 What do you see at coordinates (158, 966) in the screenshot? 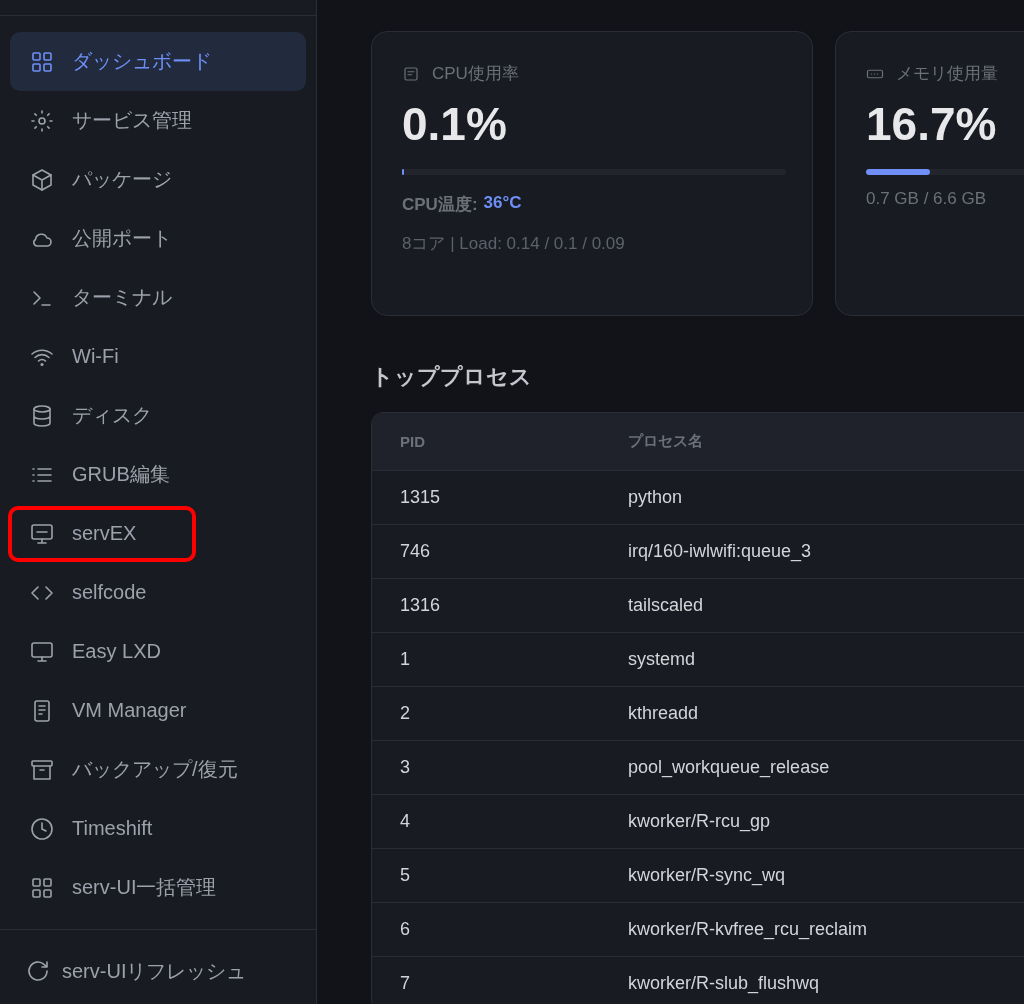
I see `refresh-button: serv-UIリフレッシュ` at bounding box center [158, 966].